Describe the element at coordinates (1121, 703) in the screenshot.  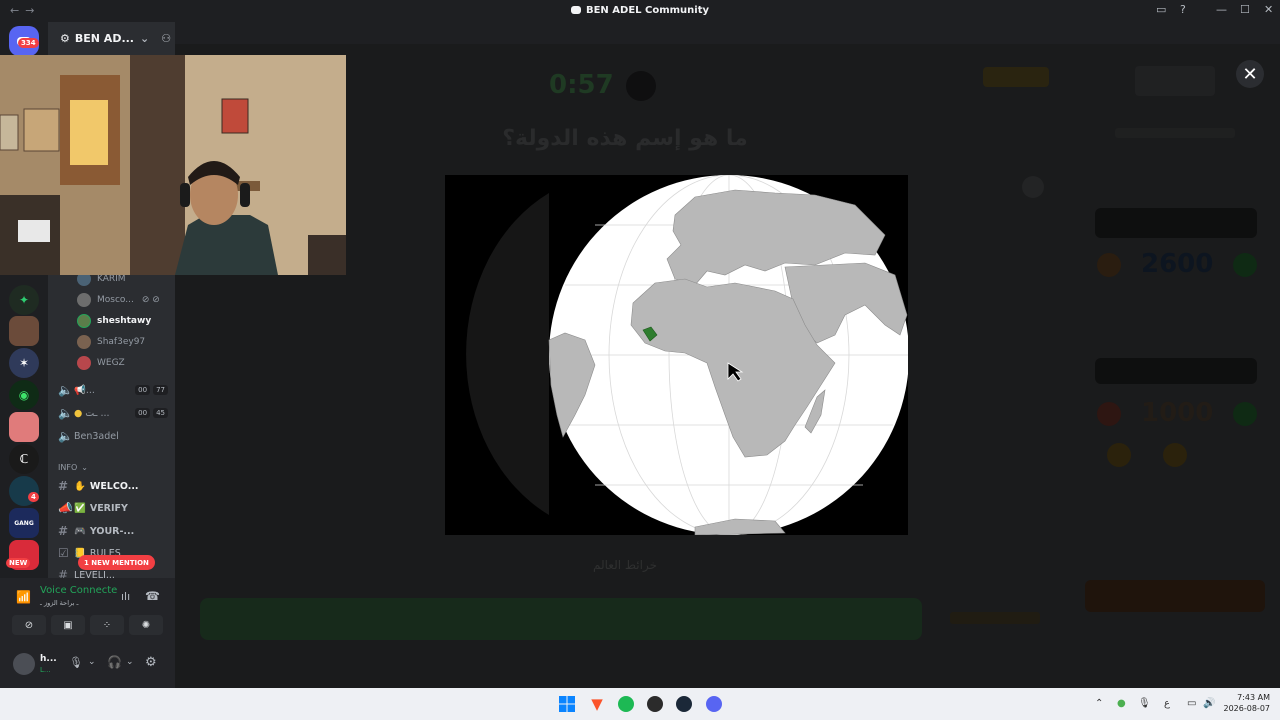
I see `tray-app-icon: ●` at that location.